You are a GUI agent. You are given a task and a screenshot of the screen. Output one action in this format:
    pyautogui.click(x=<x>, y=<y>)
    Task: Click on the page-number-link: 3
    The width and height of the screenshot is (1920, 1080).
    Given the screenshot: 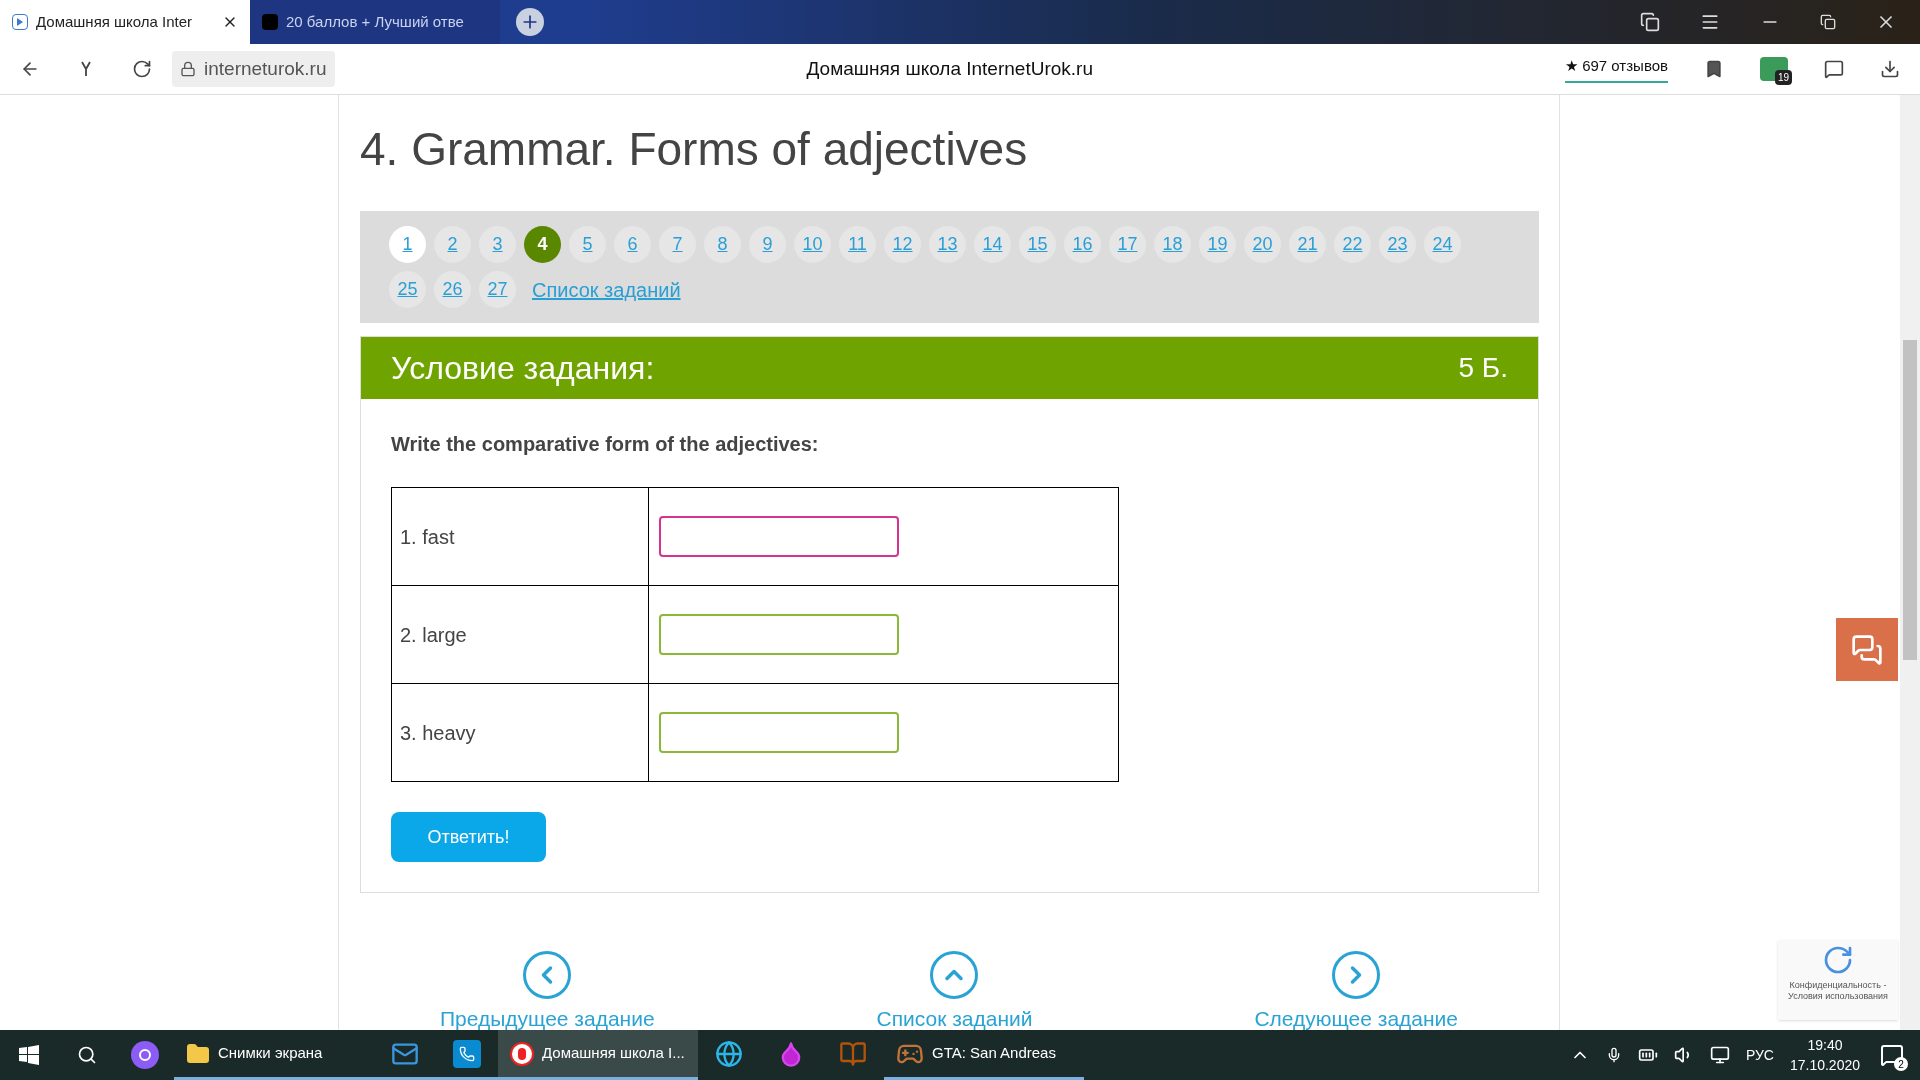 What is the action you would take?
    pyautogui.click(x=497, y=244)
    